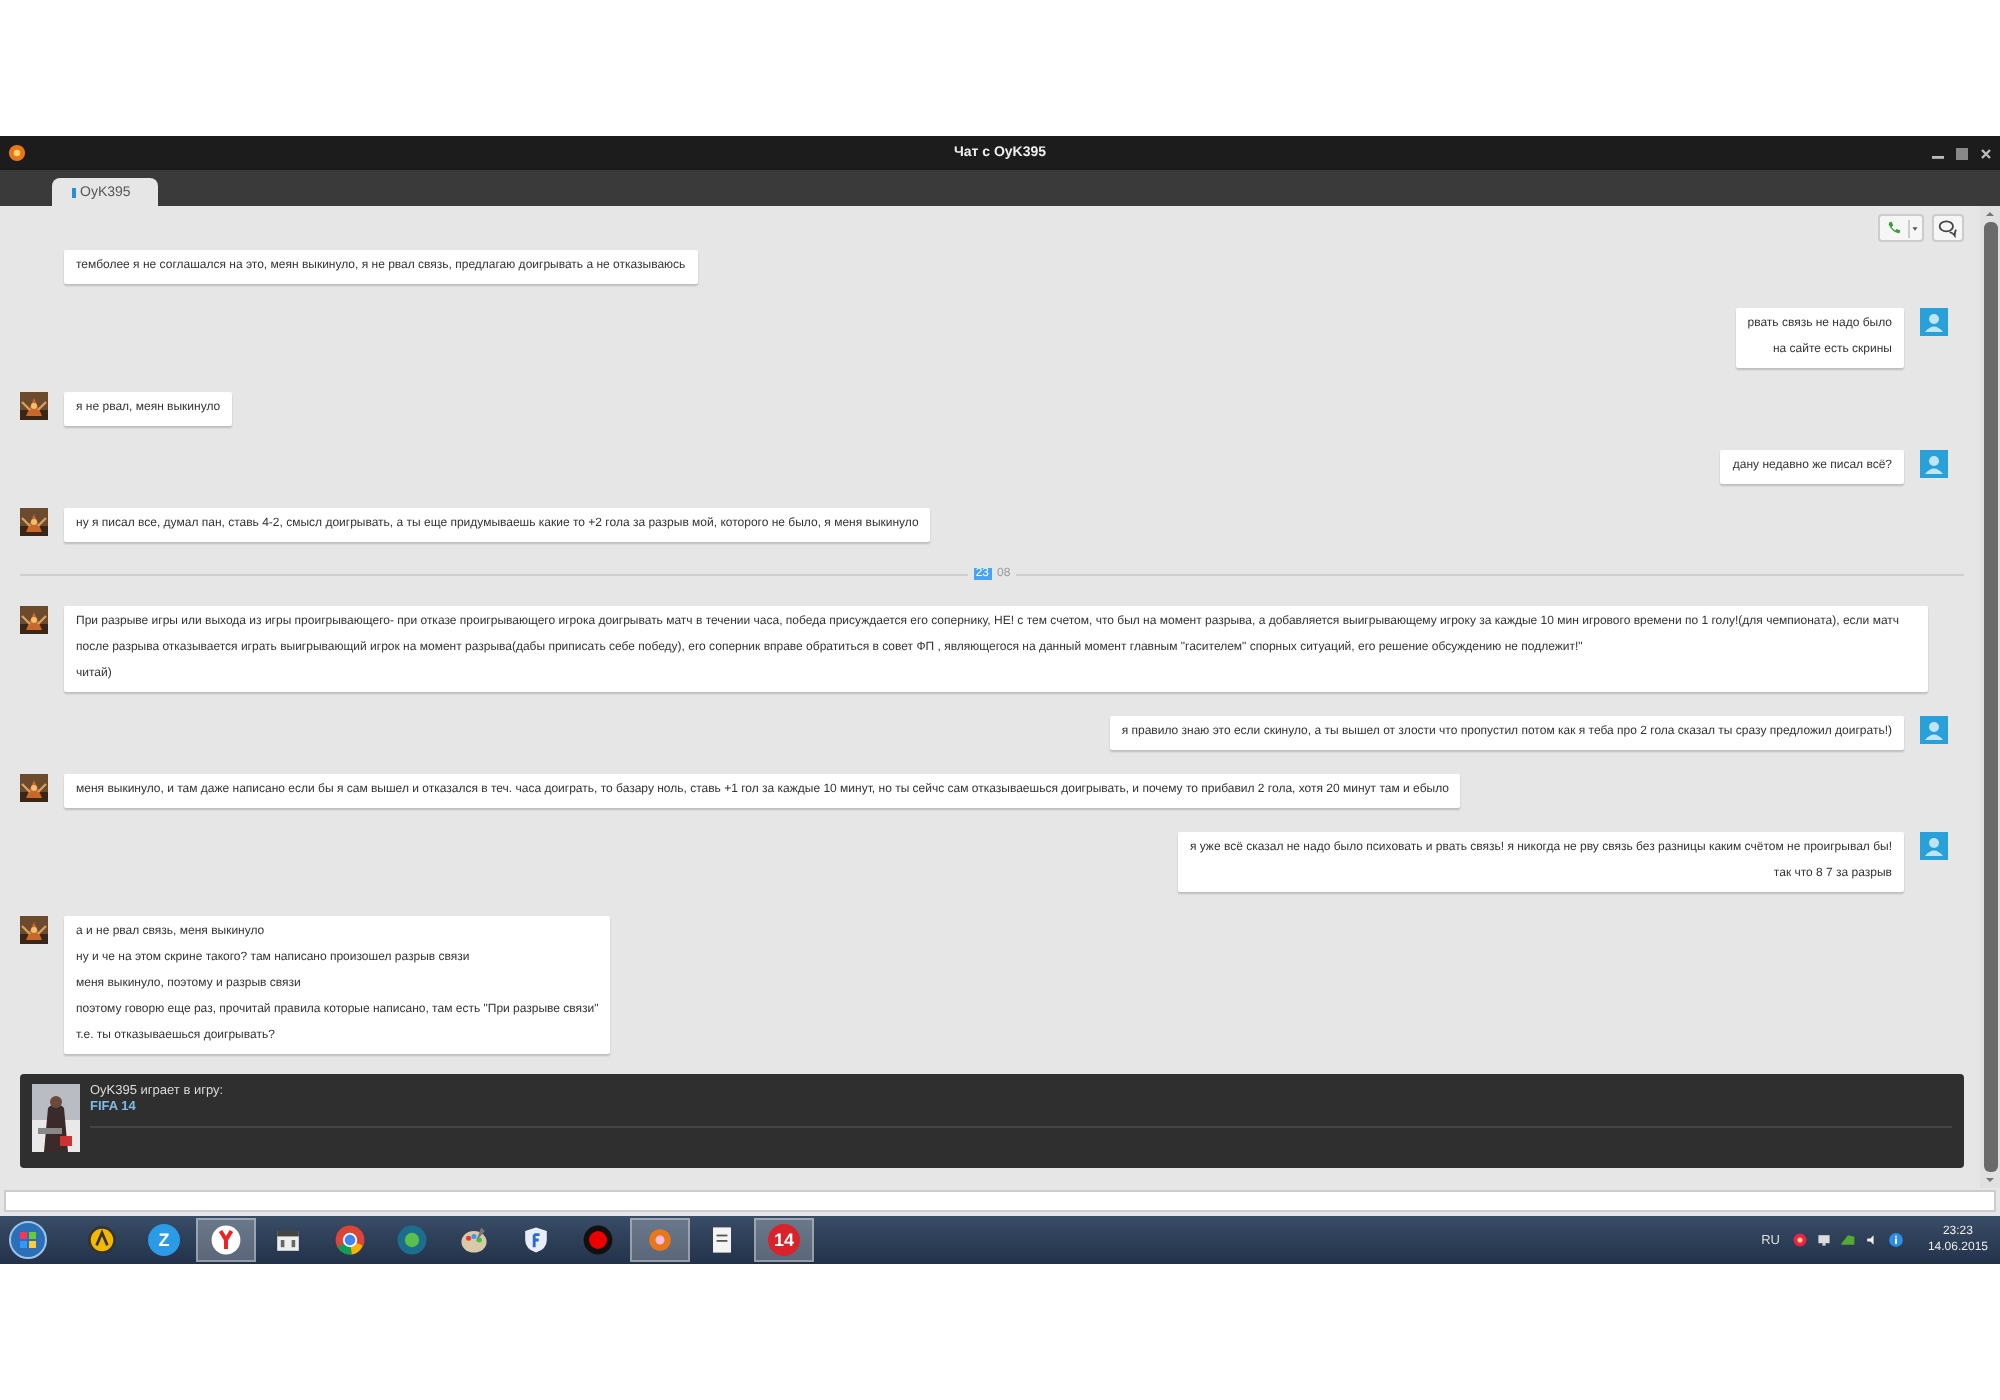 This screenshot has width=2000, height=1400. Describe the element at coordinates (1799, 1240) in the screenshot. I see `tray-app-icon` at that location.